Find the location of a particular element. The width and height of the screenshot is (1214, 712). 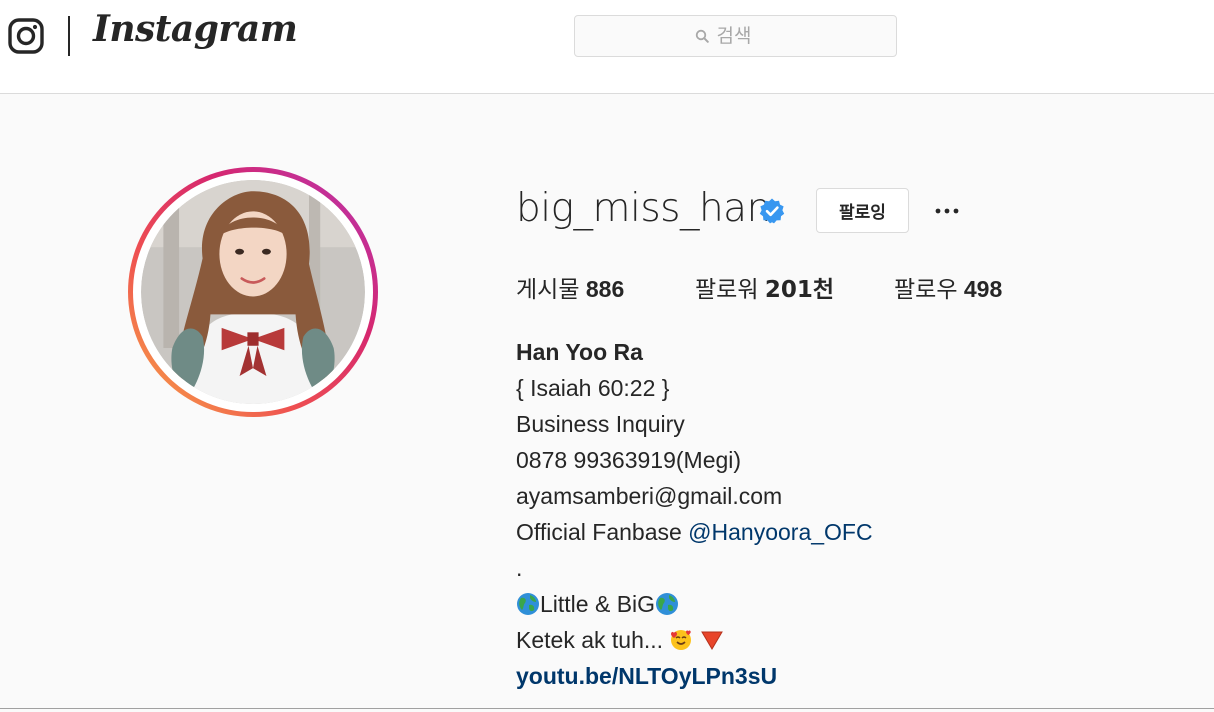

ellipsis-icon is located at coordinates (947, 211).